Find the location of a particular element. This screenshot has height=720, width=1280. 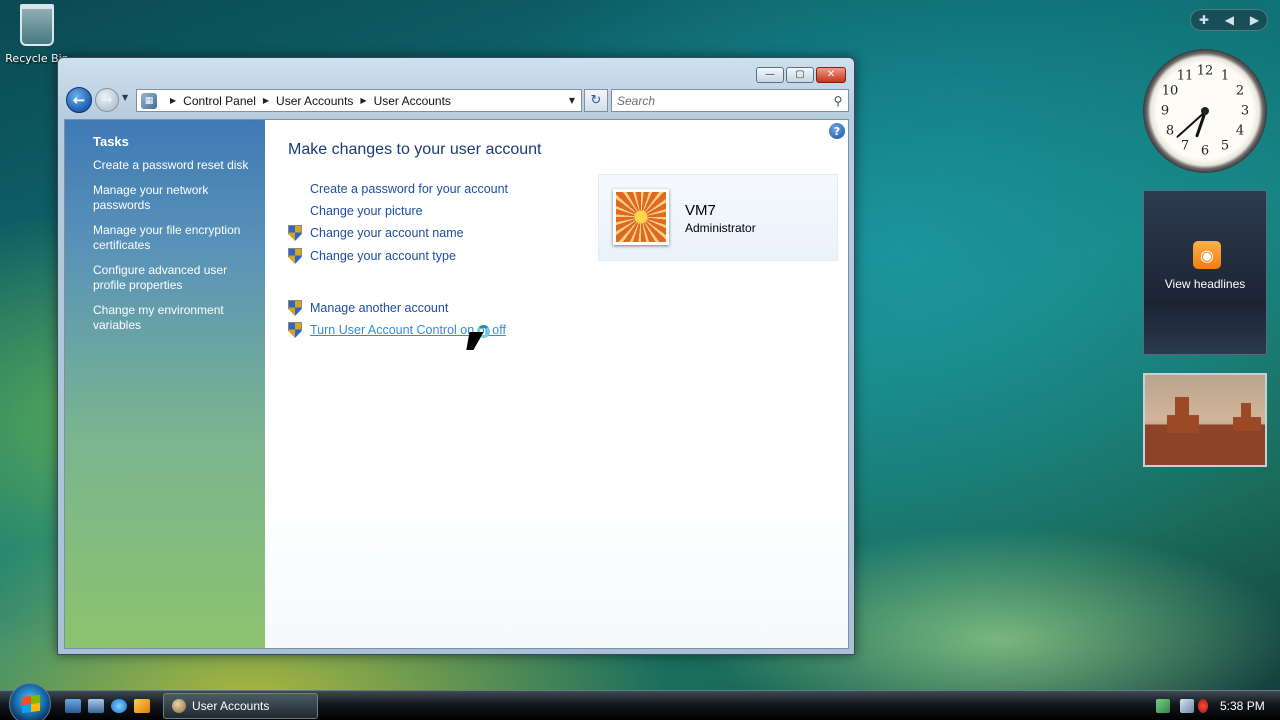

start-button is located at coordinates (30, 701).